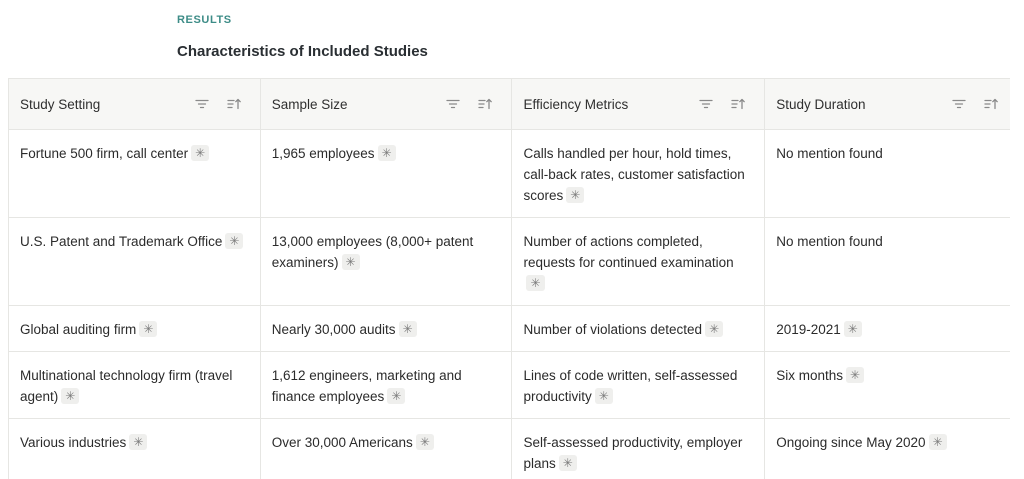  What do you see at coordinates (73, 442) in the screenshot?
I see `cell-text: Various industries` at bounding box center [73, 442].